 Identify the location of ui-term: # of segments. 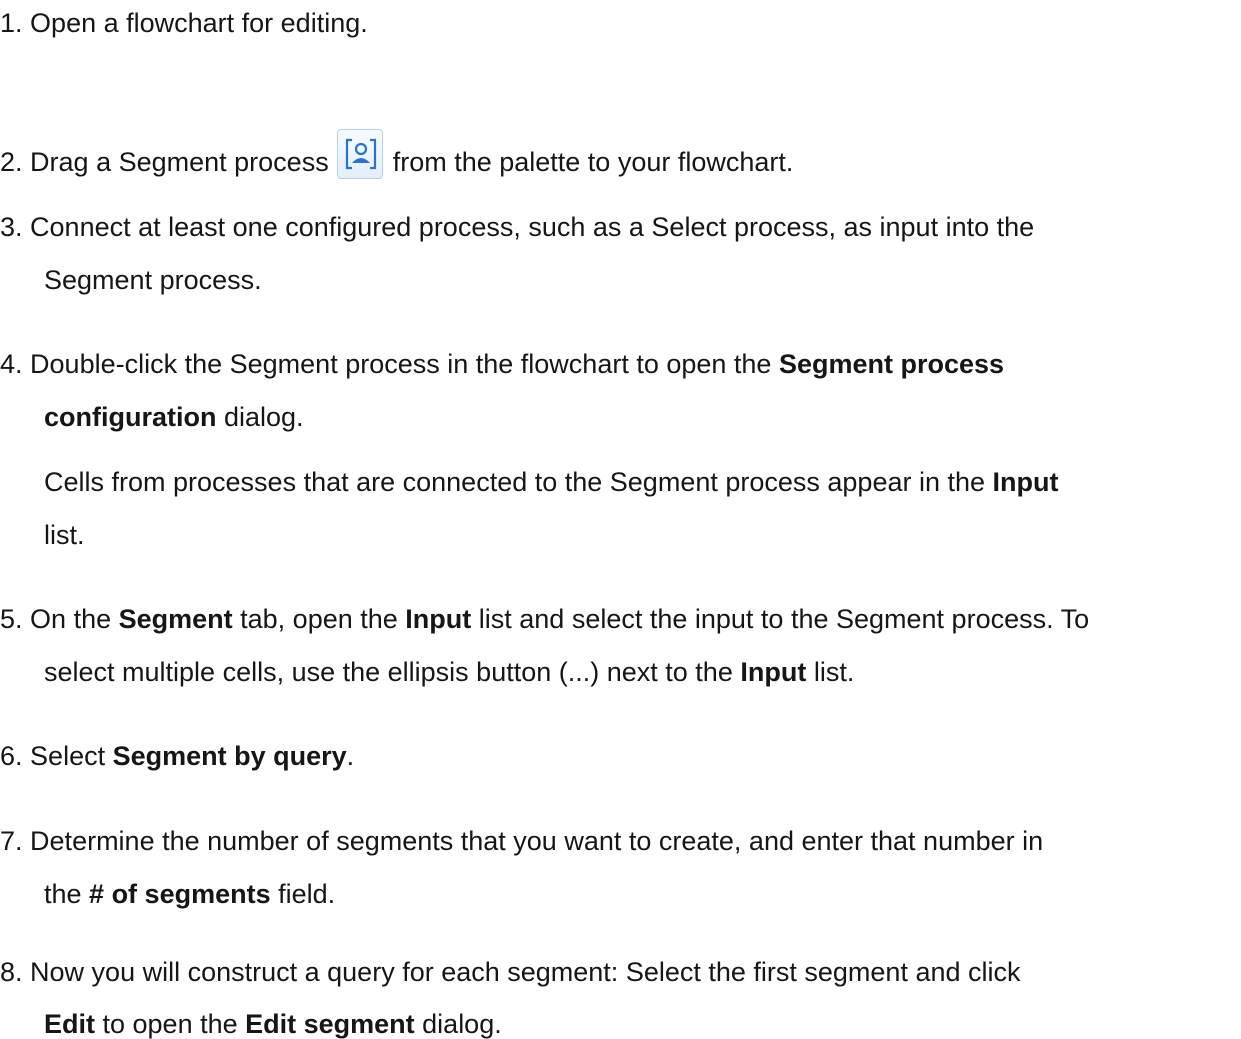
(180, 894).